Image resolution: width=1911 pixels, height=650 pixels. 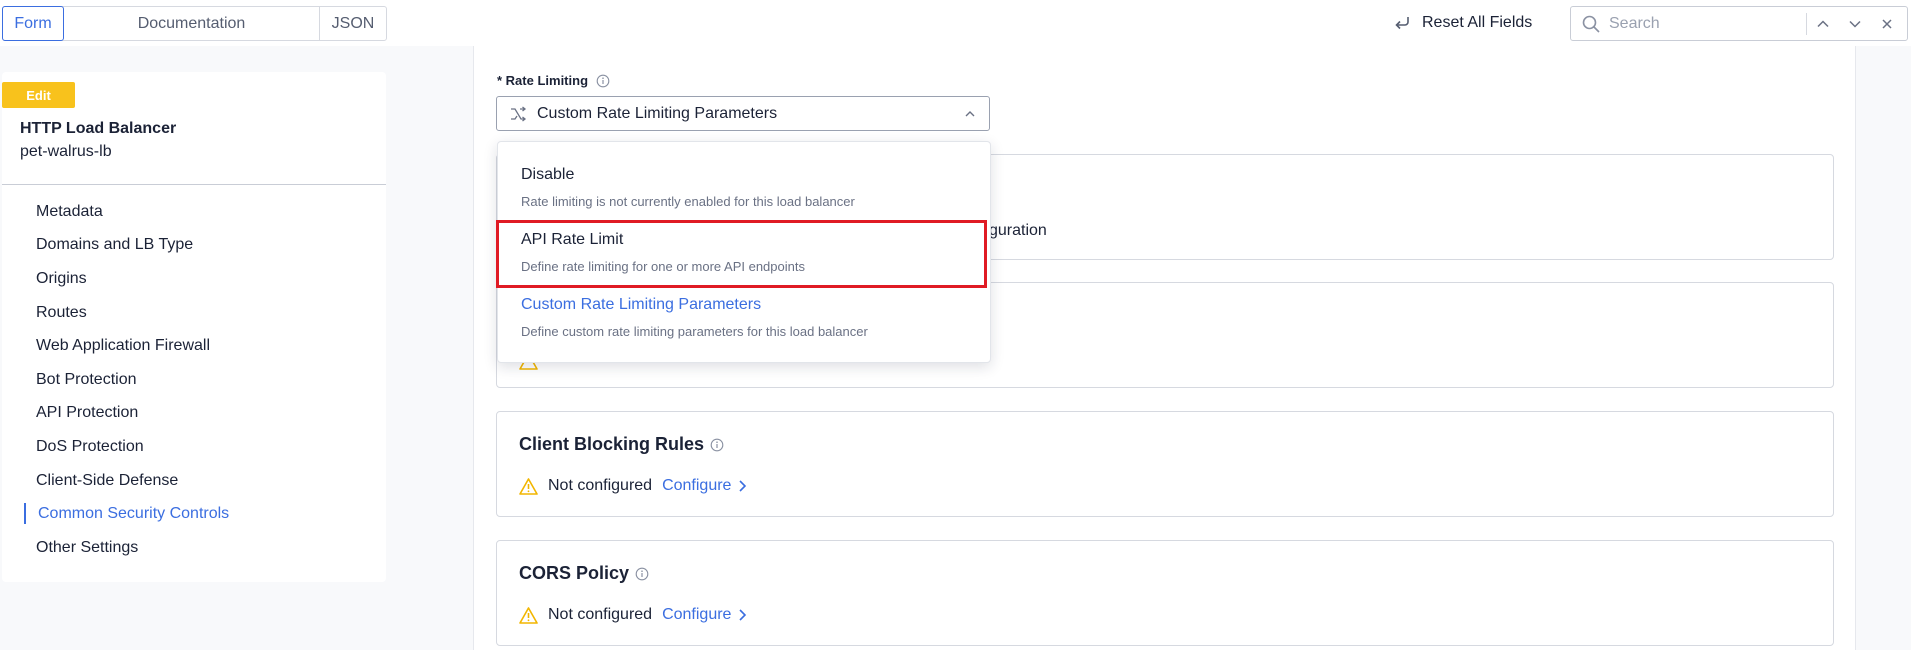 I want to click on sidebar-item-routes: Routes, so click(x=194, y=313).